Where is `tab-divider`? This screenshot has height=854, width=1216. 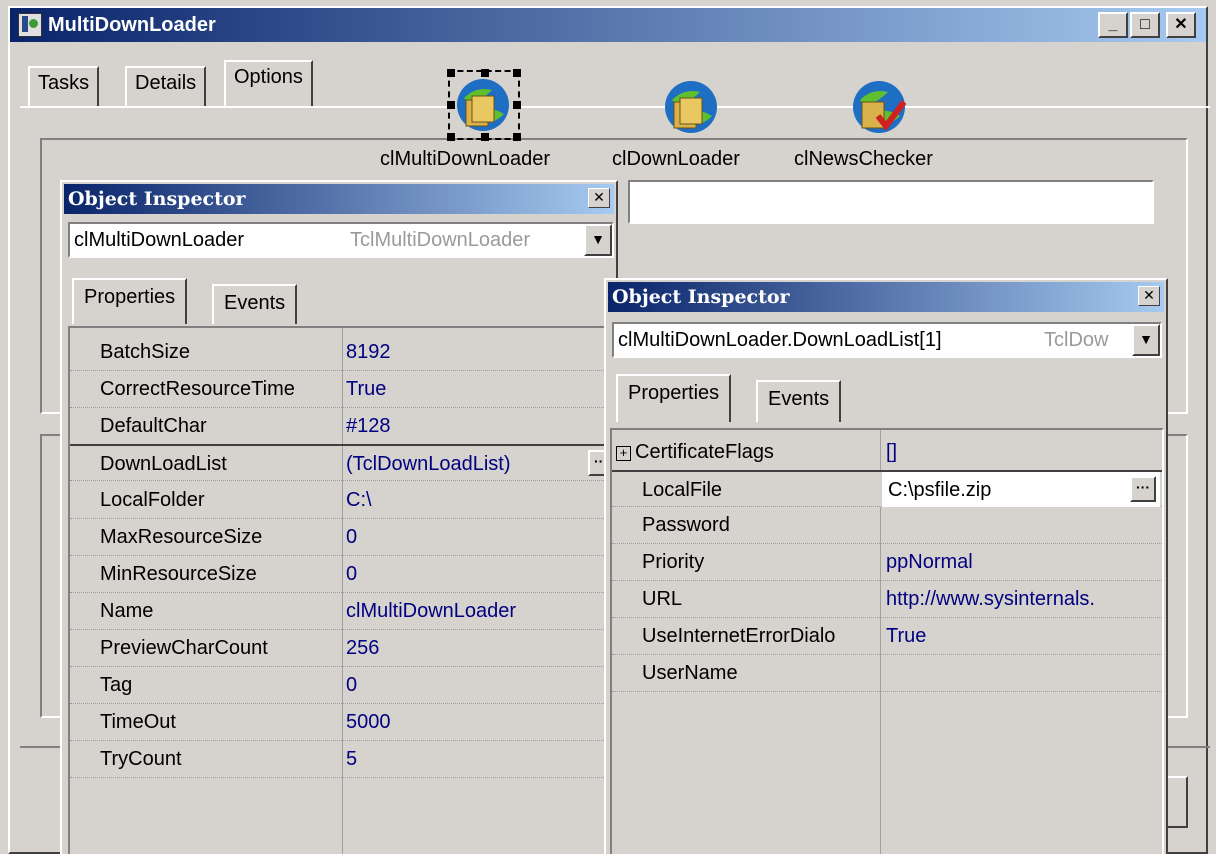 tab-divider is located at coordinates (615, 107).